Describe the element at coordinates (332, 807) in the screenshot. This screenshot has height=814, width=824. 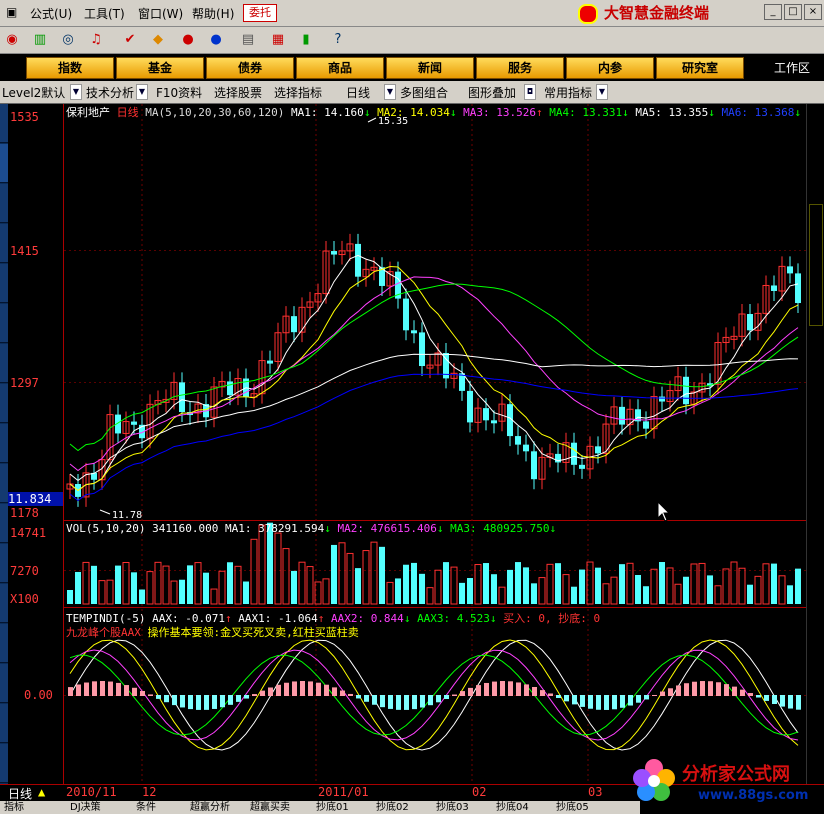
I see `btab-5: 抄底01` at that location.